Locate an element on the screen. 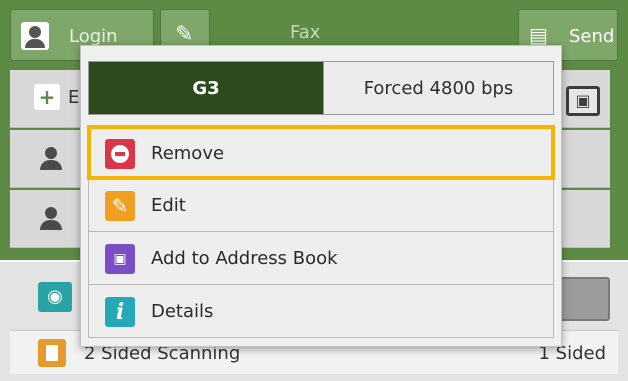 The width and height of the screenshot is (628, 381). details-label: Details is located at coordinates (182, 311).